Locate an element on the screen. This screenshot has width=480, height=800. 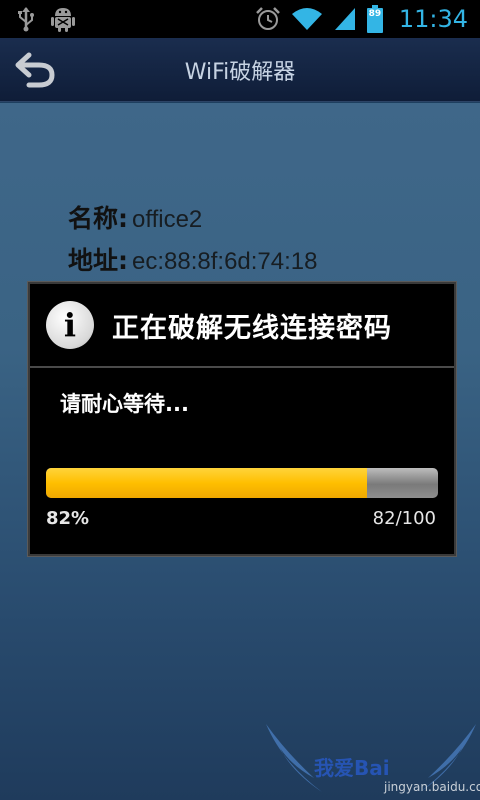
title-bar: WiFi破解器 is located at coordinates (240, 70).